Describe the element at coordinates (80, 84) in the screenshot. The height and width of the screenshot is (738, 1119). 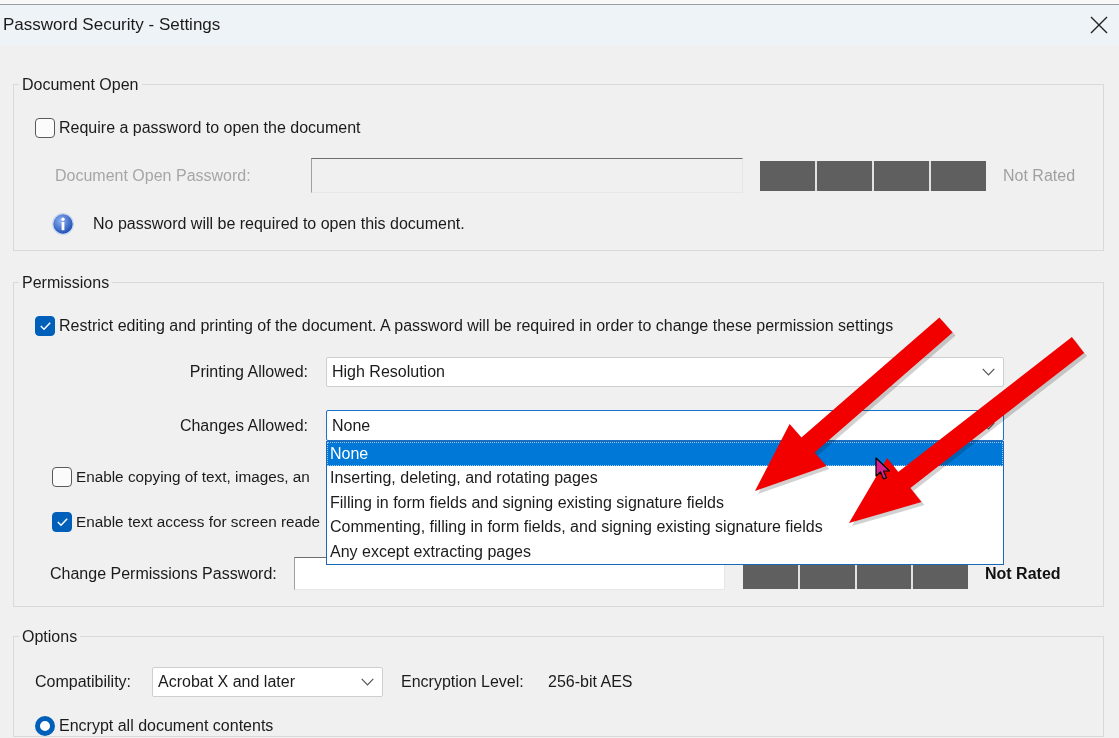
I see `group-title: Document Open` at that location.